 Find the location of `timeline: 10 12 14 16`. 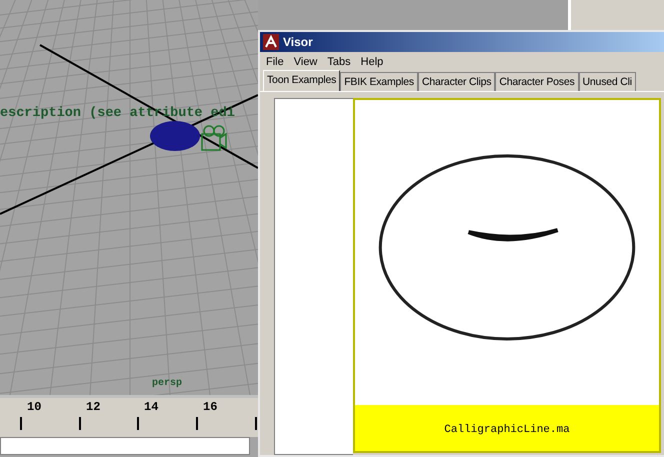

timeline: 10 12 14 16 is located at coordinates (129, 416).